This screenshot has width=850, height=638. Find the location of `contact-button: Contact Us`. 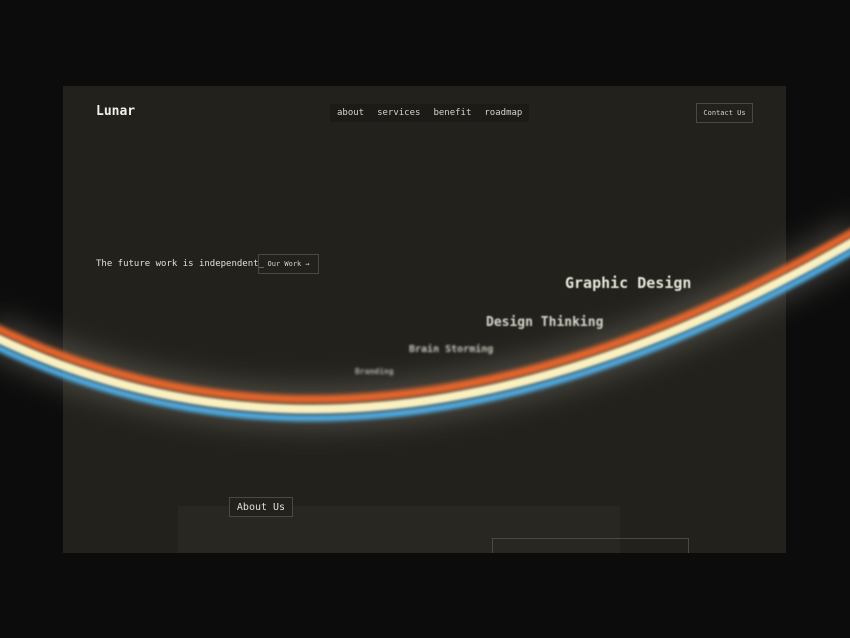

contact-button: Contact Us is located at coordinates (724, 113).